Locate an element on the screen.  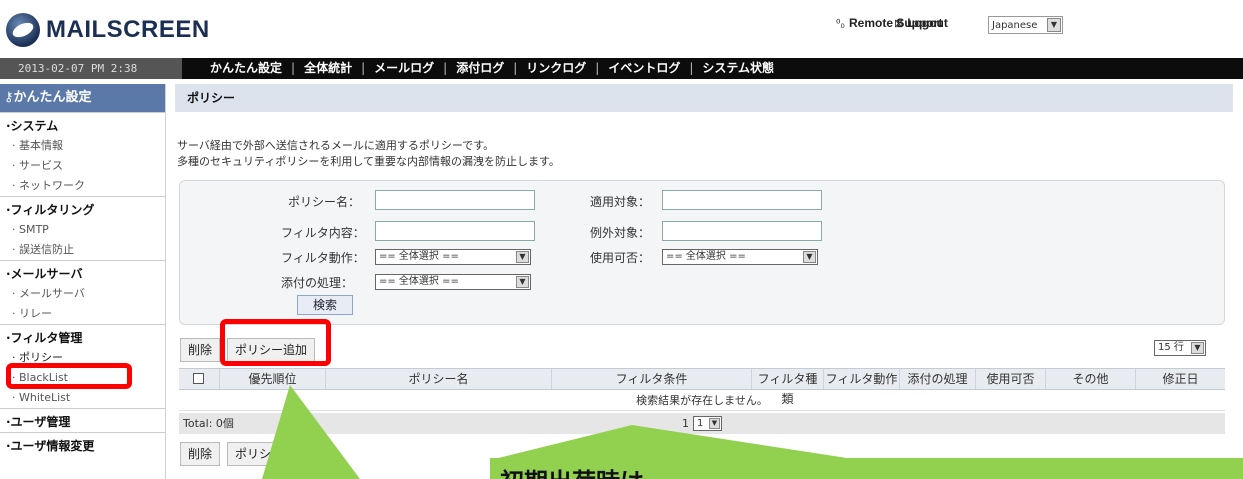
sidebar-group-user-management: ·ユーザ管理 is located at coordinates (82, 420).